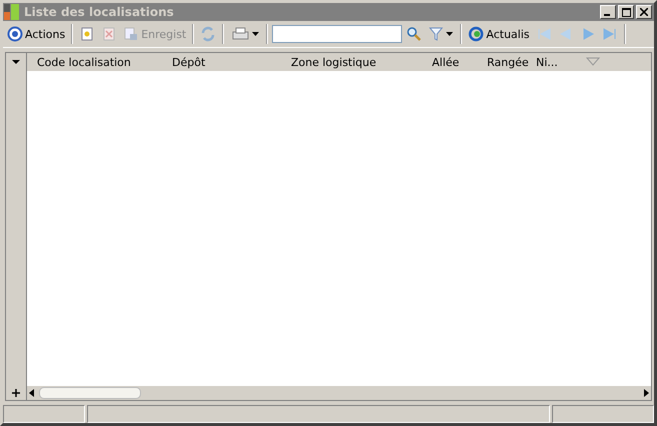 The image size is (657, 426). Describe the element at coordinates (449, 62) in the screenshot. I see `column-header: Allée` at that location.